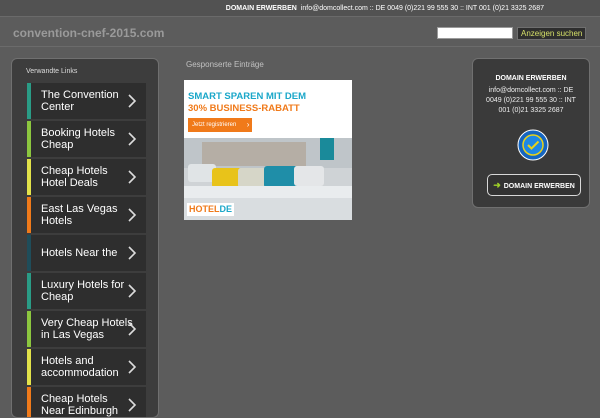 Image resolution: width=600 pixels, height=418 pixels. What do you see at coordinates (300, 46) in the screenshot?
I see `header-divider` at bounding box center [300, 46].